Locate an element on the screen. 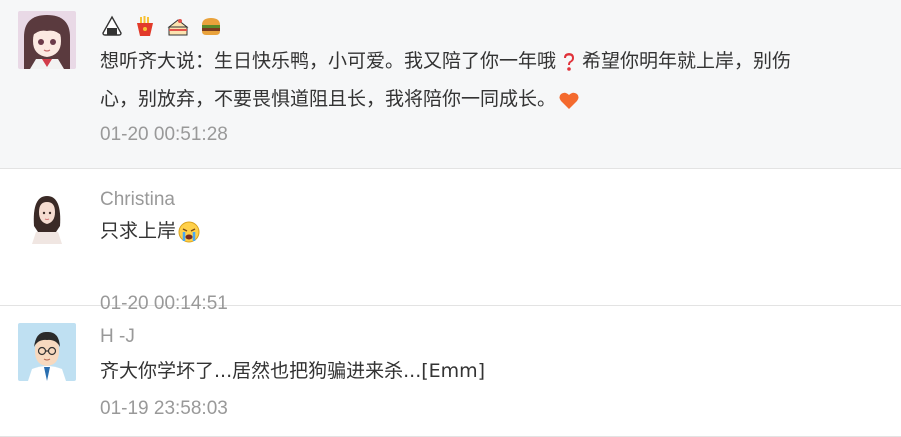  rice-ball-icon is located at coordinates (112, 26).